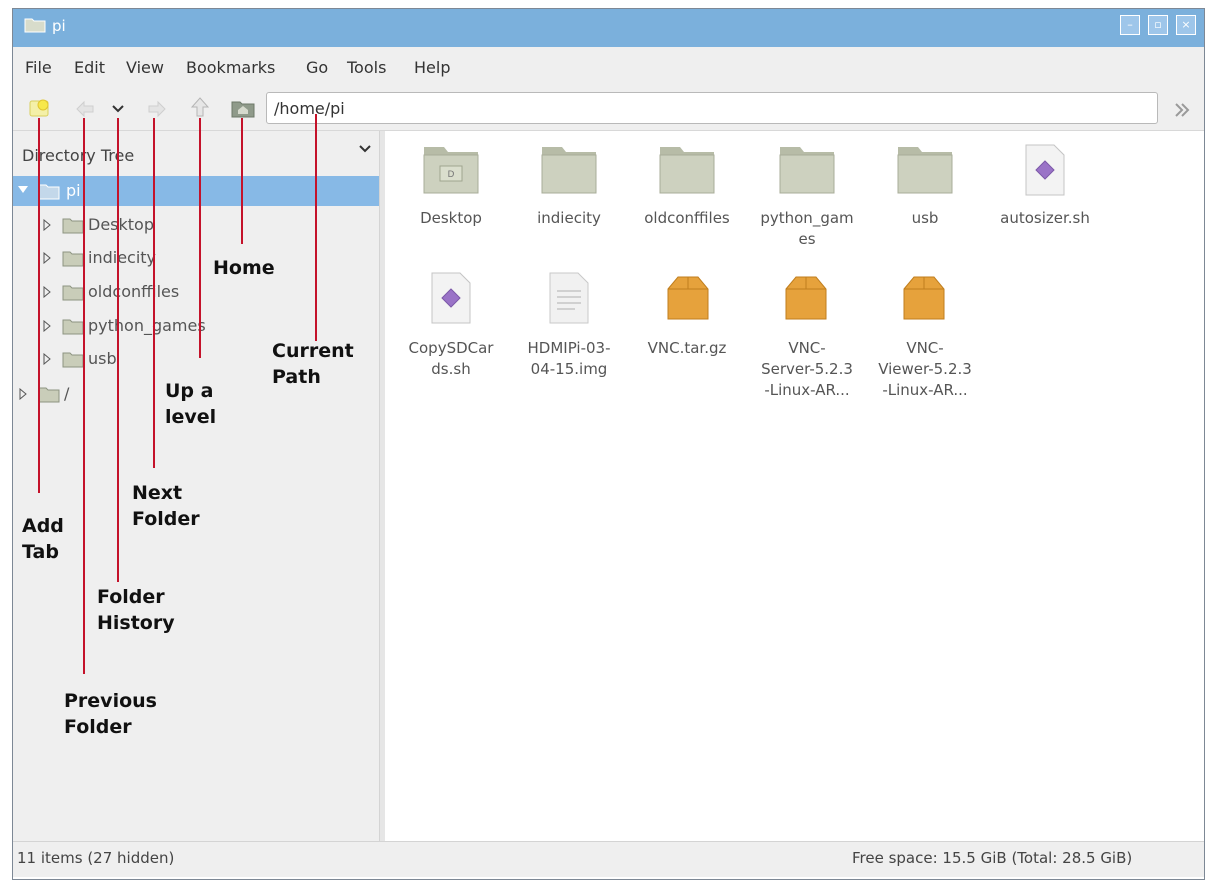  Describe the element at coordinates (110, 714) in the screenshot. I see `previous-folder-callout: Previous Folder` at that location.